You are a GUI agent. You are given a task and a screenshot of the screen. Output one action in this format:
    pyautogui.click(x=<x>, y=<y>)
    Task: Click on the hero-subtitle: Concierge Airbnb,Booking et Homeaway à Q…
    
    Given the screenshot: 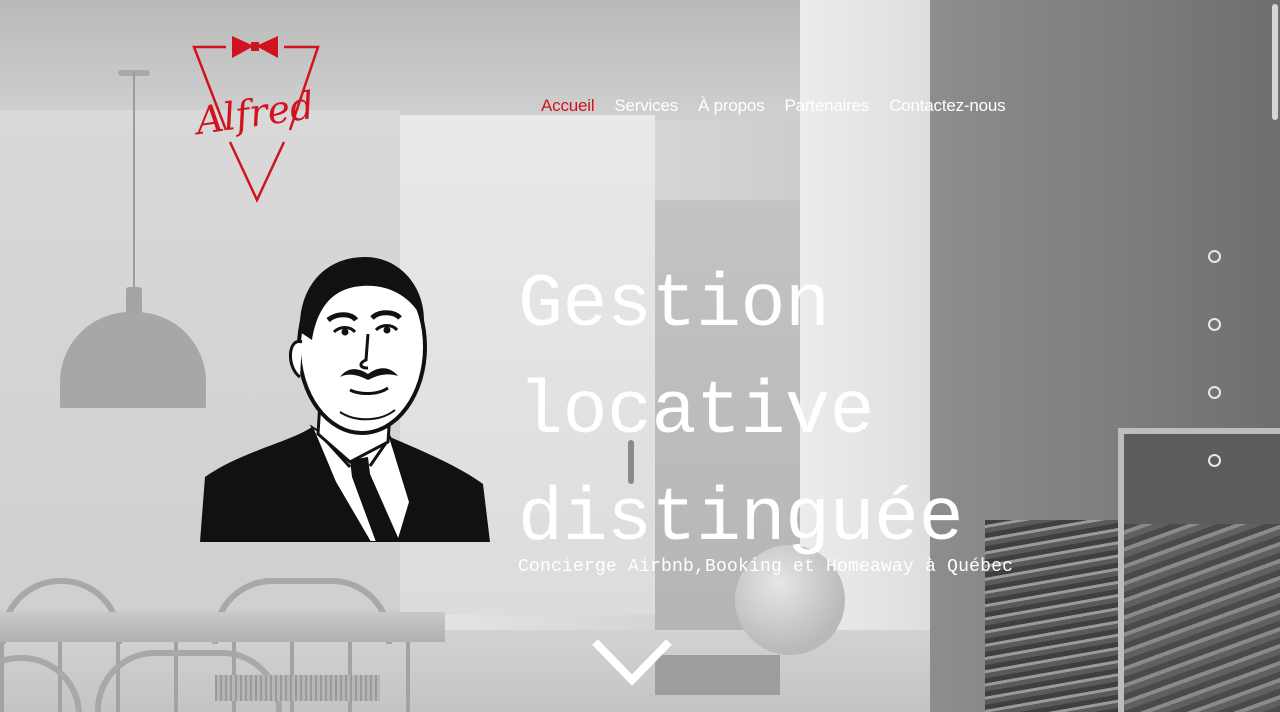 What is the action you would take?
    pyautogui.click(x=766, y=567)
    